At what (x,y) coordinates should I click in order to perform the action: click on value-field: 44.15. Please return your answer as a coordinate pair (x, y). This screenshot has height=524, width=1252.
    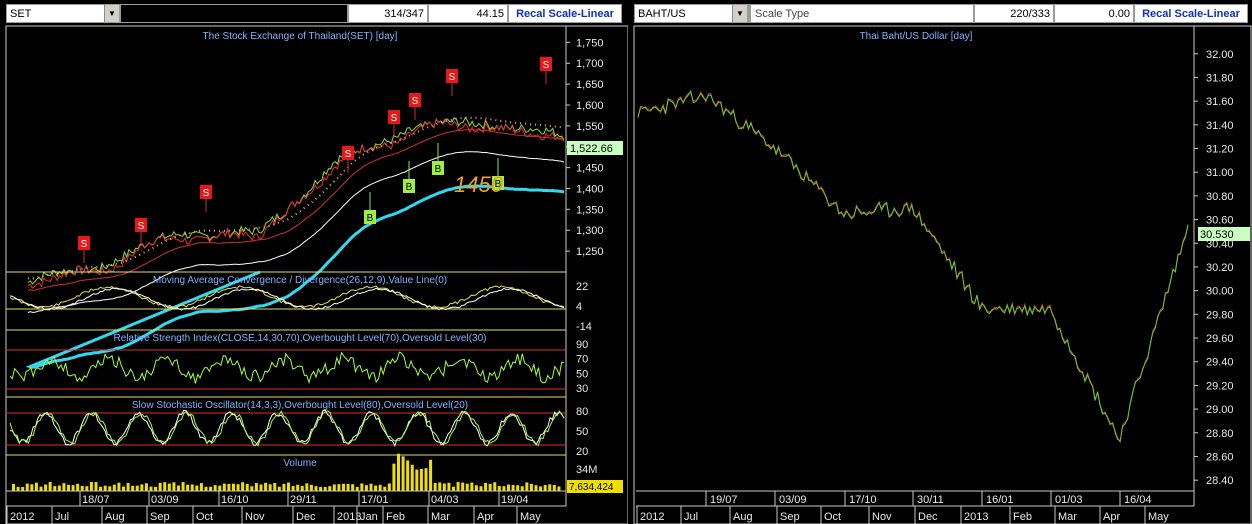
    Looking at the image, I should click on (468, 13).